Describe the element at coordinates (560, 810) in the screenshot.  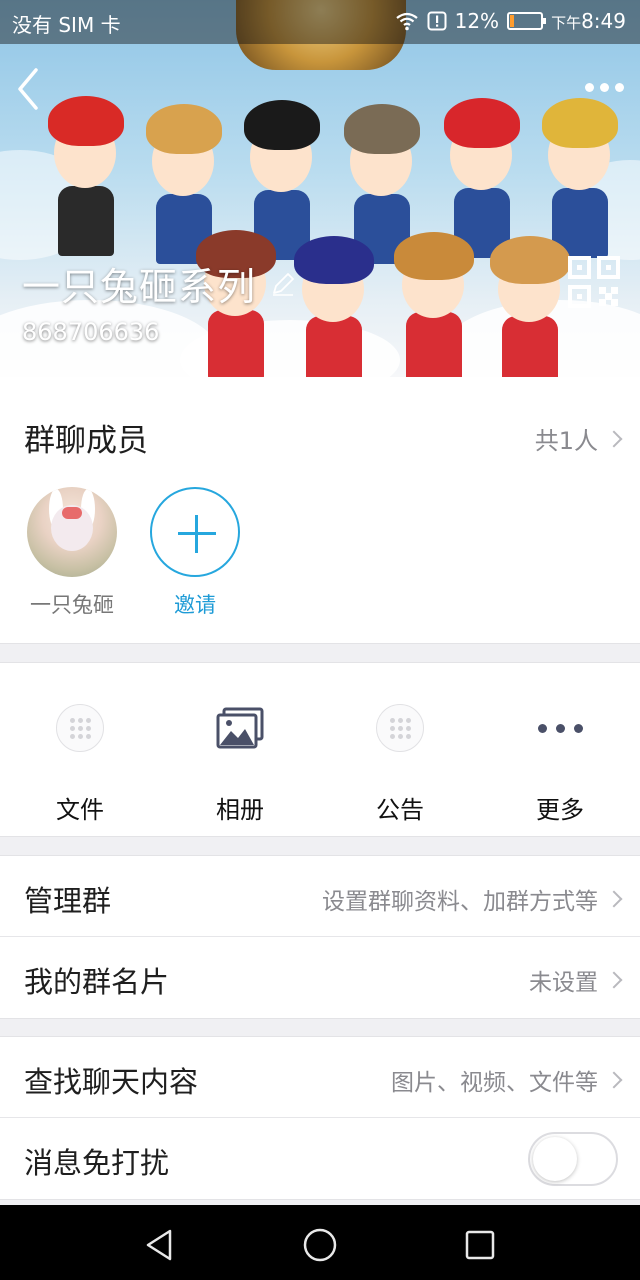
I see `quick-action-label: 更多` at that location.